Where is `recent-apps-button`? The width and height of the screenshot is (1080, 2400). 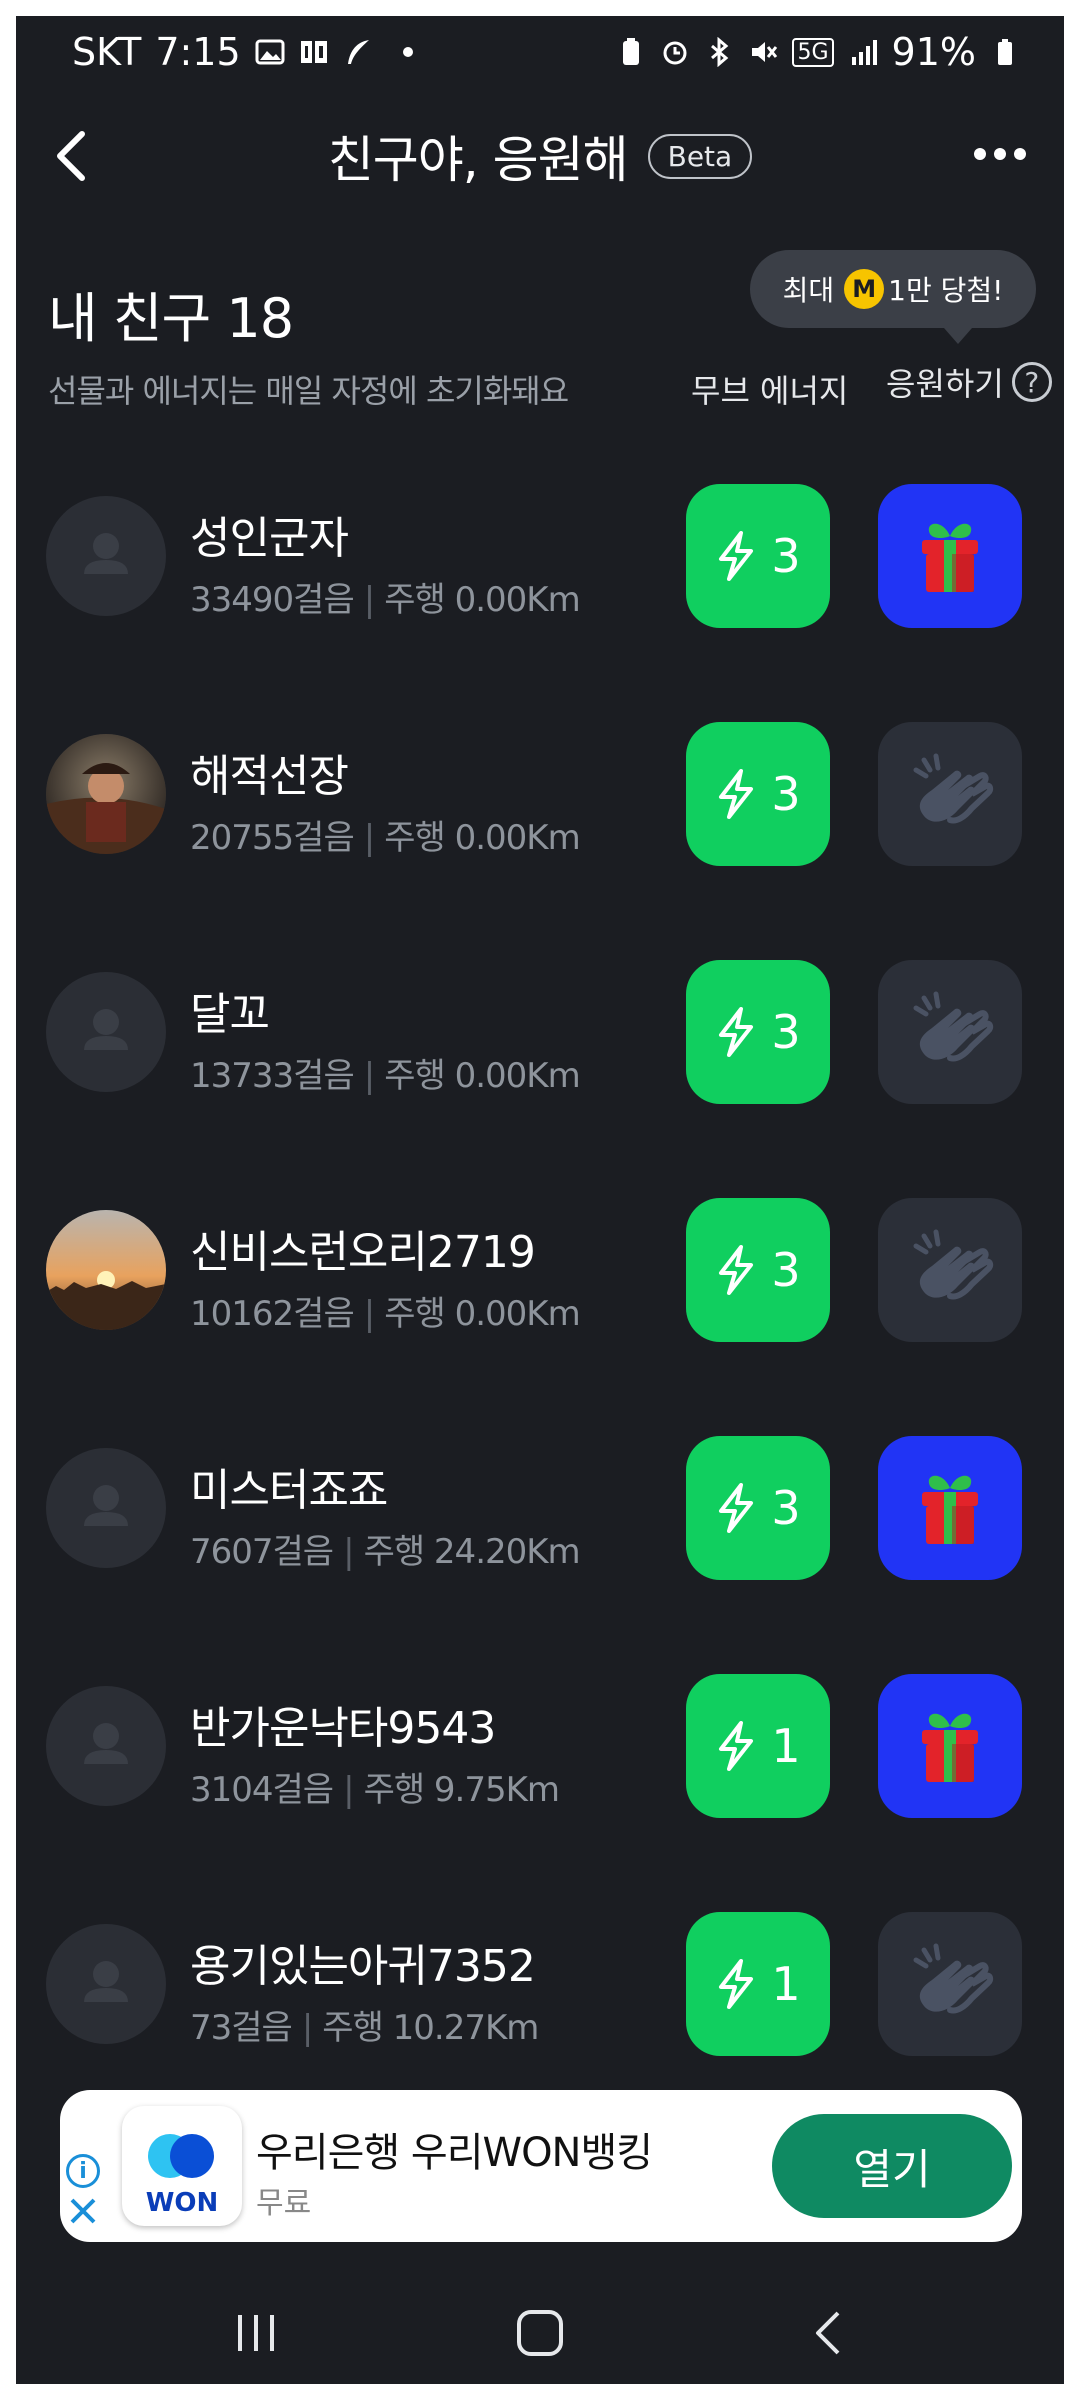
recent-apps-button is located at coordinates (256, 2333).